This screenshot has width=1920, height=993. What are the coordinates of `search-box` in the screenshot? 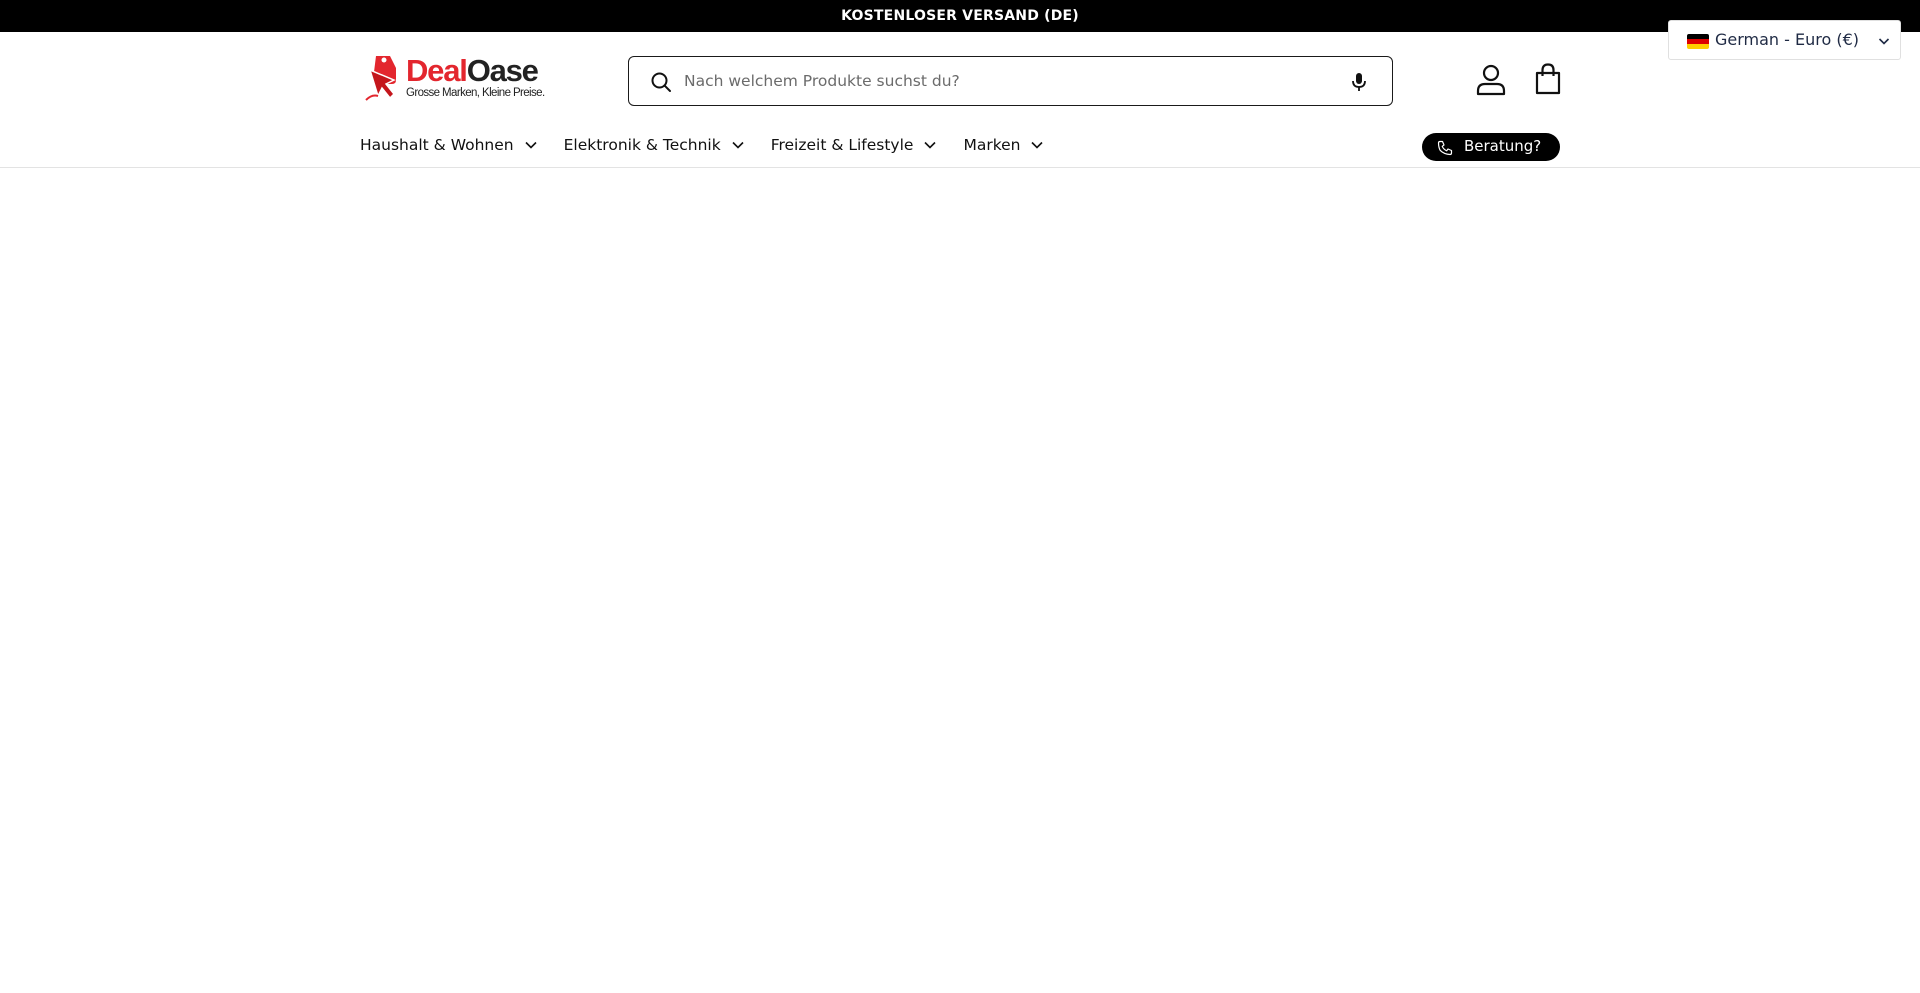 It's located at (1010, 81).